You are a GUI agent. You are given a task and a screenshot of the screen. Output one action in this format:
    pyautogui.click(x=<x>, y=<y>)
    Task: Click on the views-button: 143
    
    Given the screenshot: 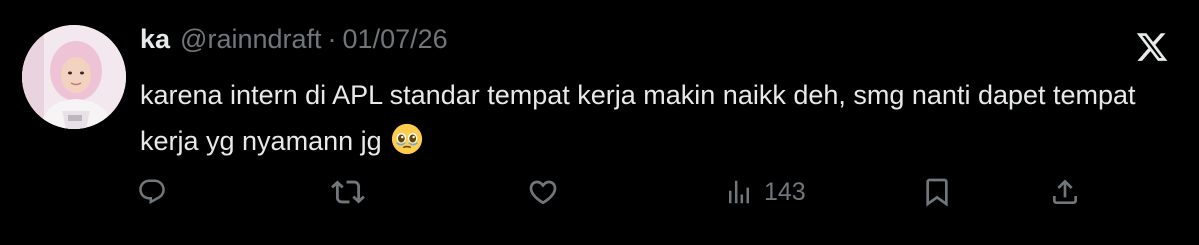 What is the action you would take?
    pyautogui.click(x=765, y=192)
    